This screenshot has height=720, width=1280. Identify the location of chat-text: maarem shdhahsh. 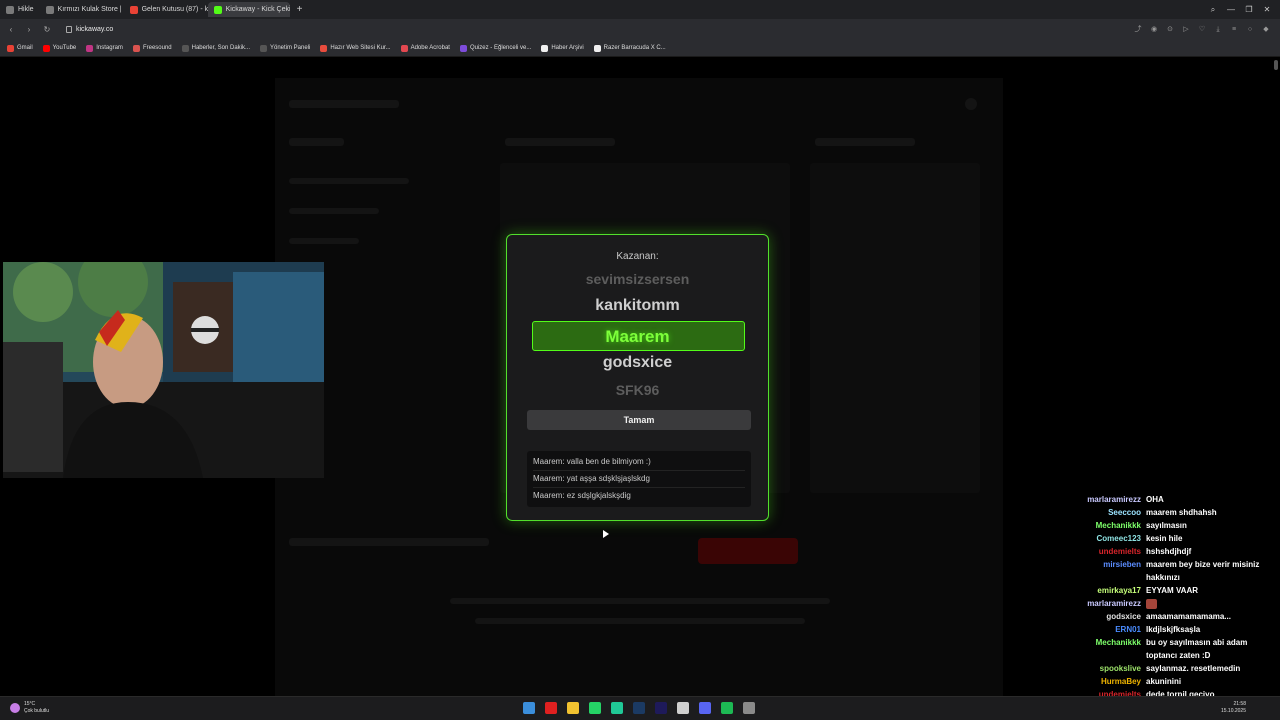
(1181, 512).